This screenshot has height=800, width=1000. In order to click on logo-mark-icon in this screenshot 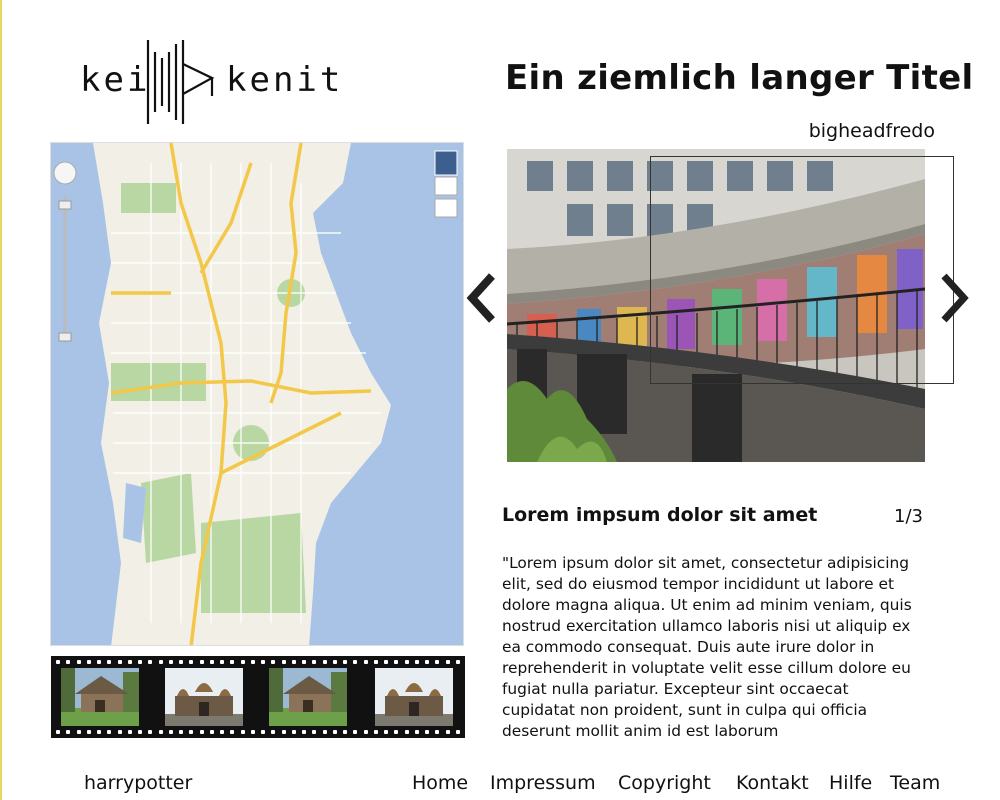, I will do `click(180, 82)`.